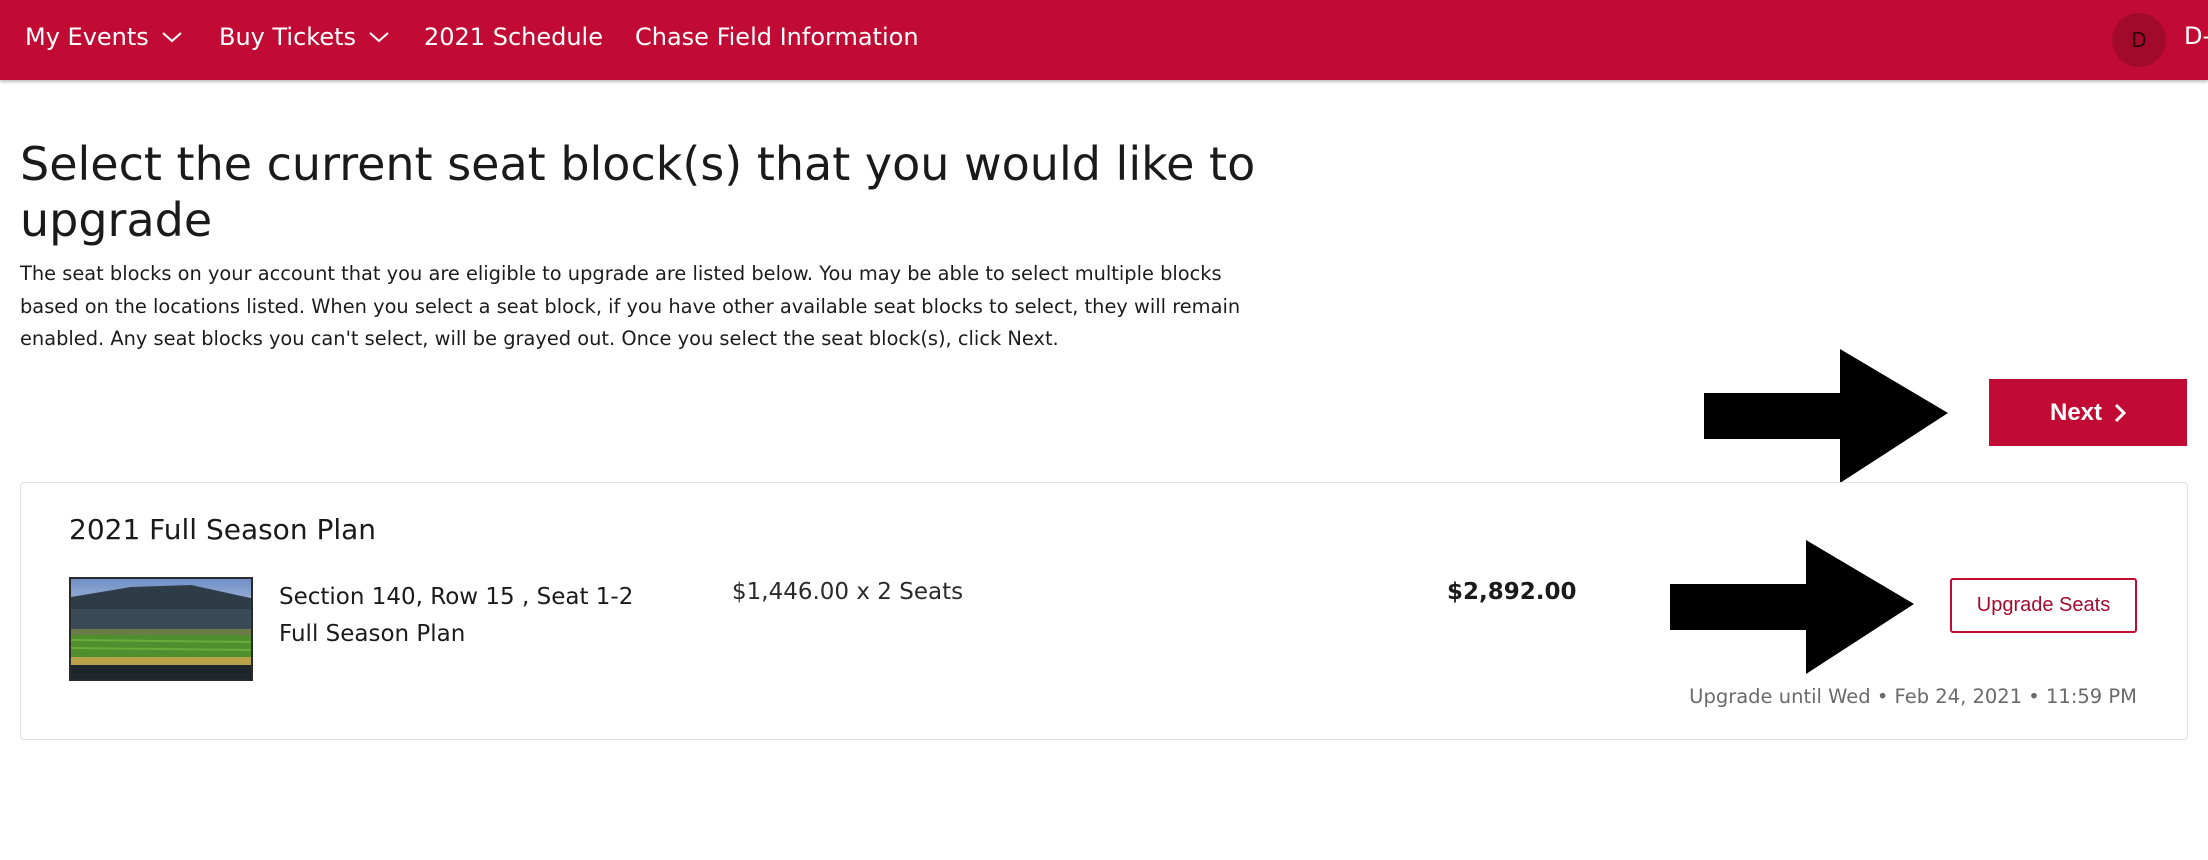  I want to click on total-price: $2,892.00, so click(1512, 592).